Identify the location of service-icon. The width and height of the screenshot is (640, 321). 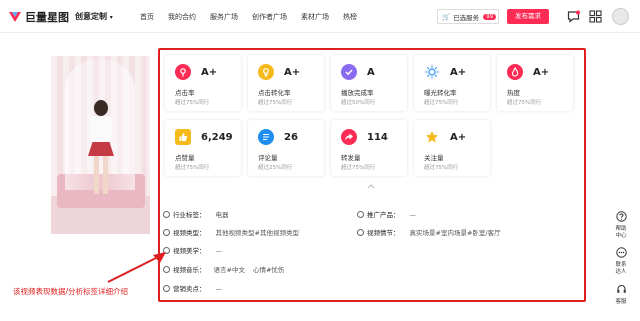
(621, 288).